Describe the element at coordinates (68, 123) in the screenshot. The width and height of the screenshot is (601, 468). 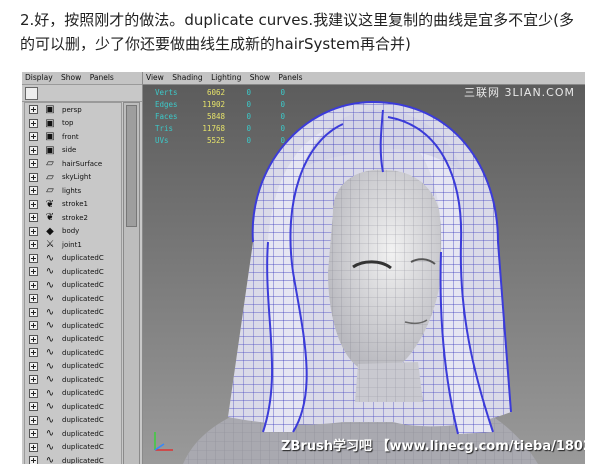
I see `outliner-item-label: top` at that location.